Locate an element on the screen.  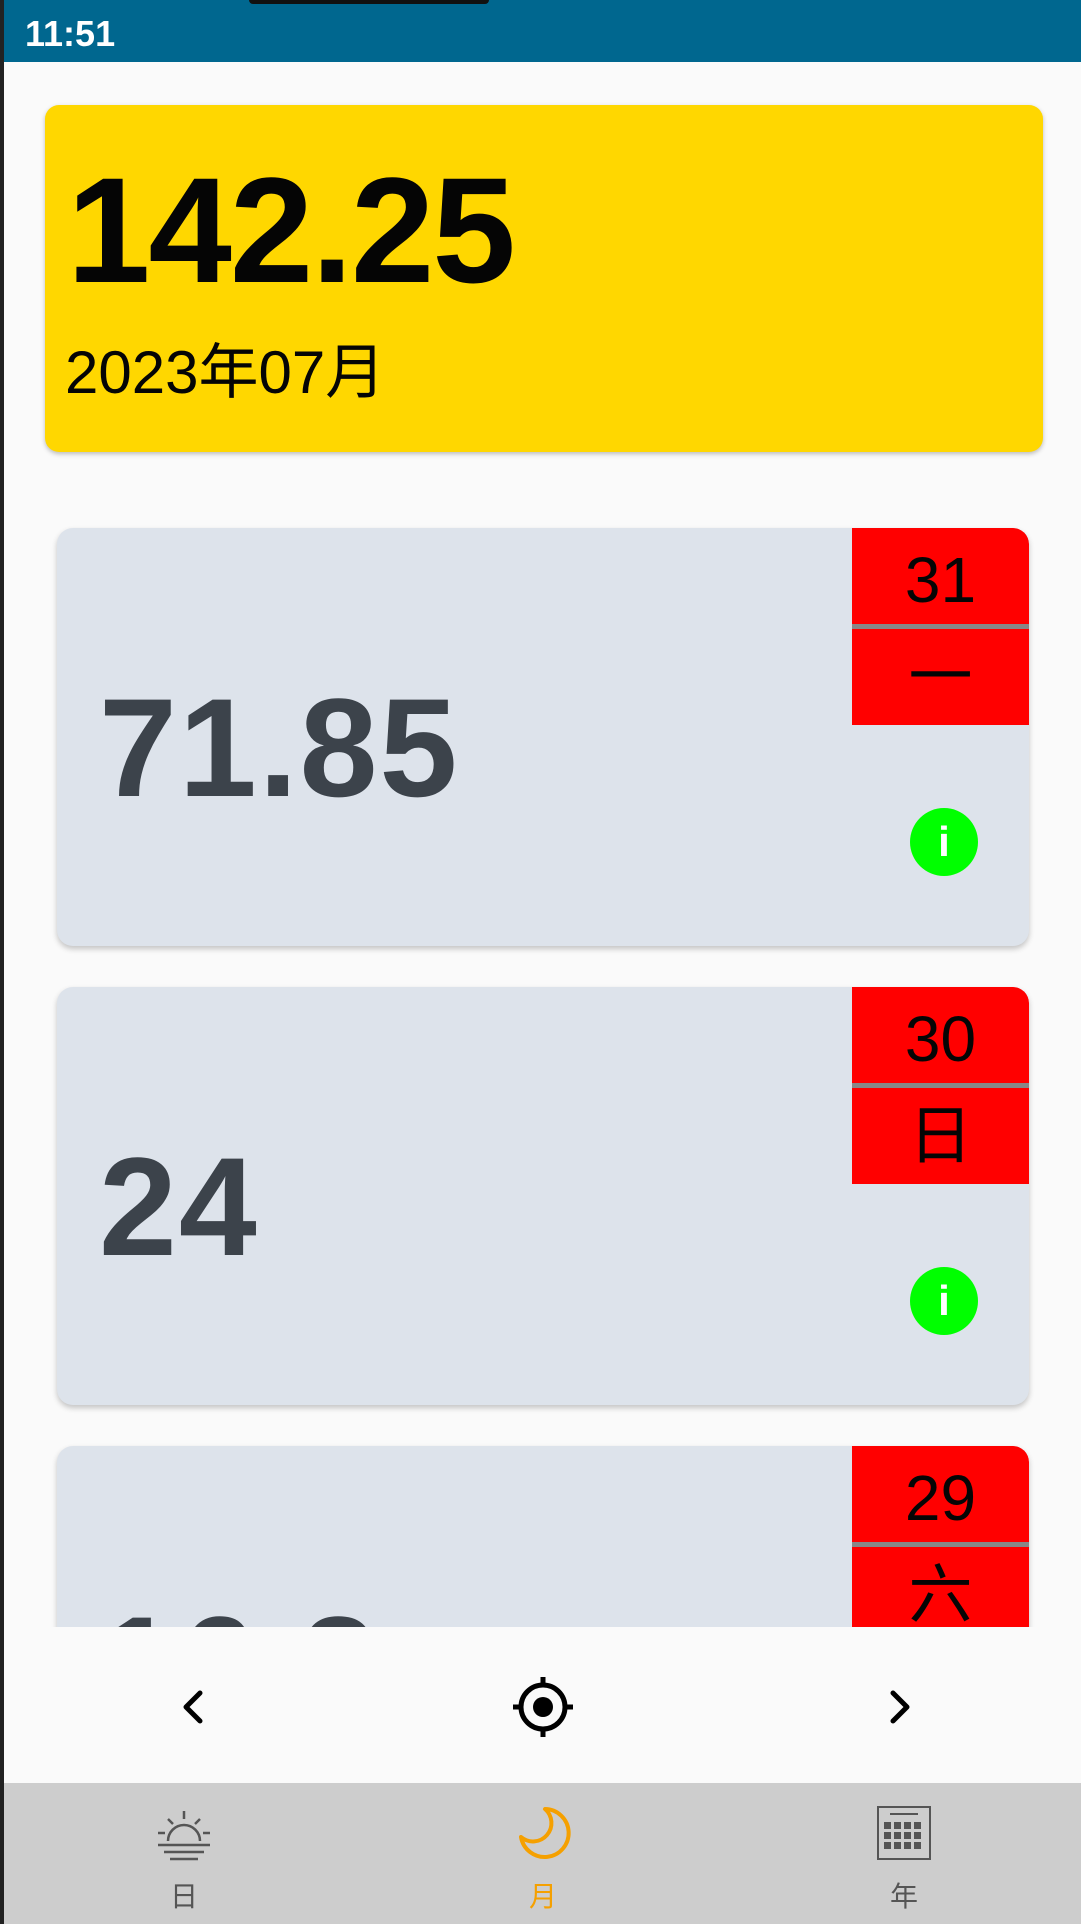
date-badge: 31 一 is located at coordinates (940, 626).